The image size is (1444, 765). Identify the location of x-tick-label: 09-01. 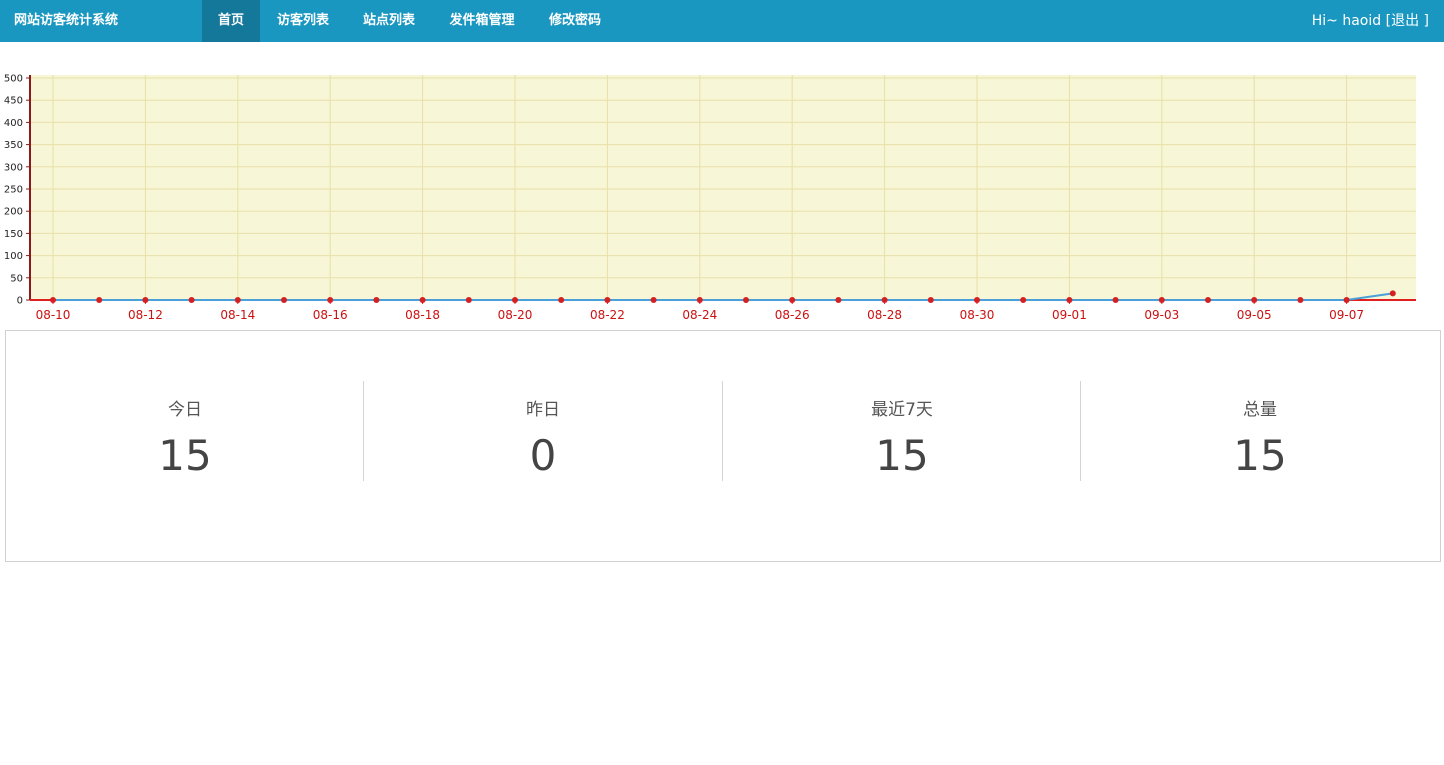
(1069, 315).